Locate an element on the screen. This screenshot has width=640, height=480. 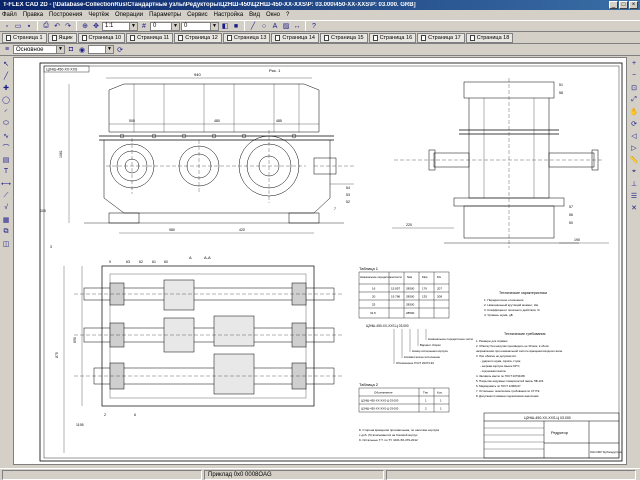
ellipse-icon: ⬭ is located at coordinates (6, 123).